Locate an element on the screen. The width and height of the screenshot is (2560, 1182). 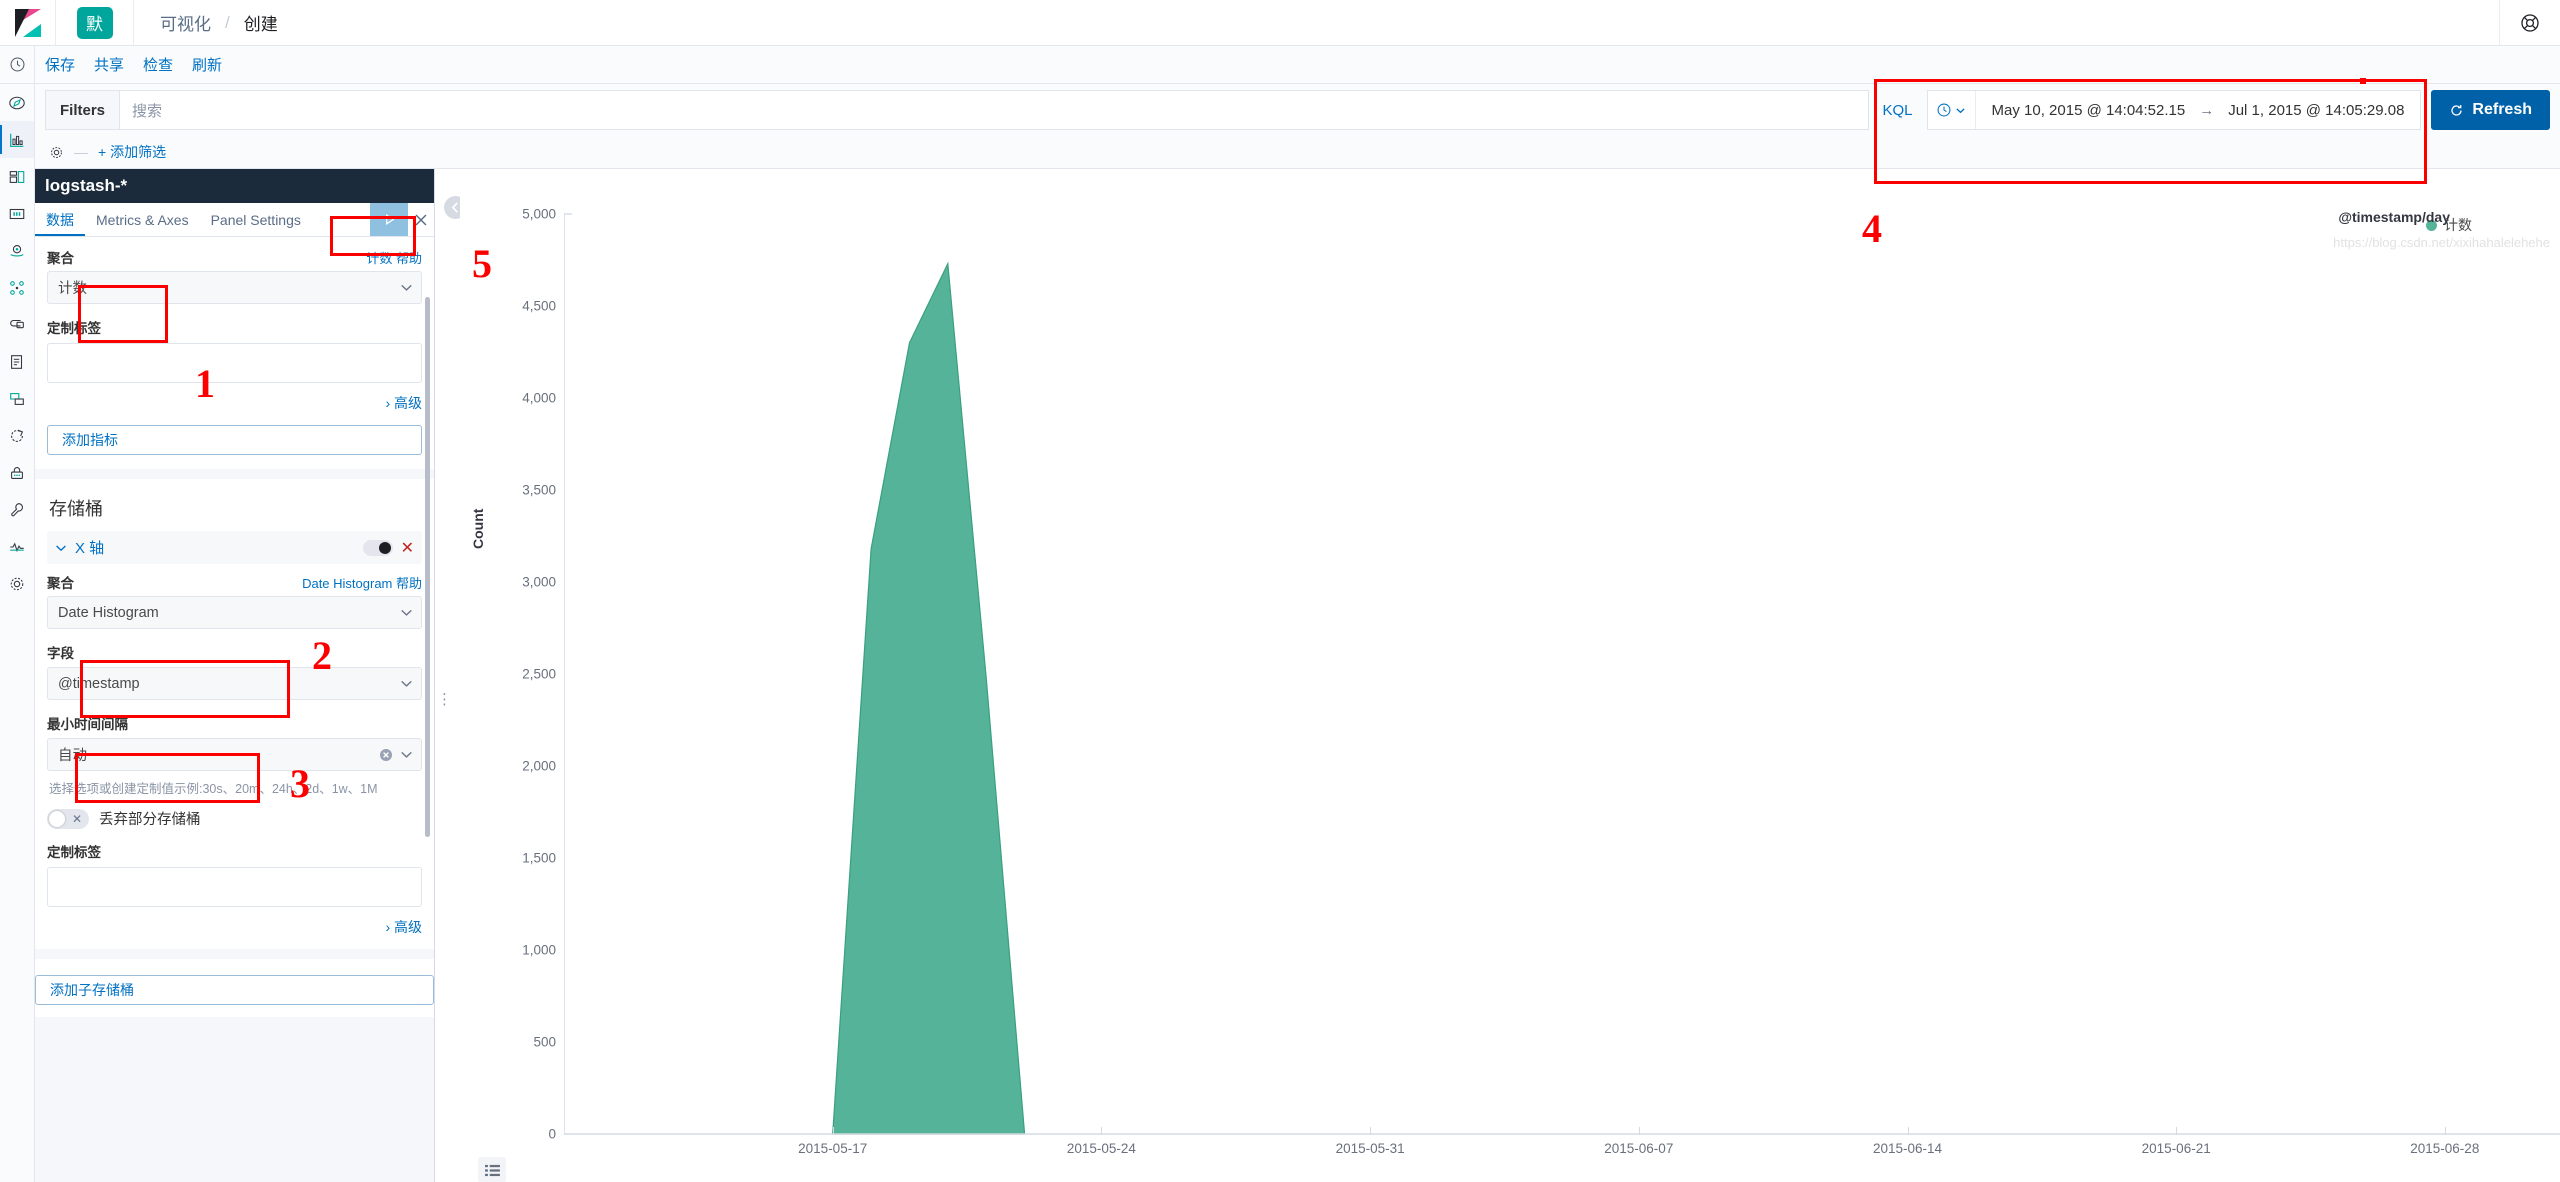
sidebar-item-apm is located at coordinates (17, 398).